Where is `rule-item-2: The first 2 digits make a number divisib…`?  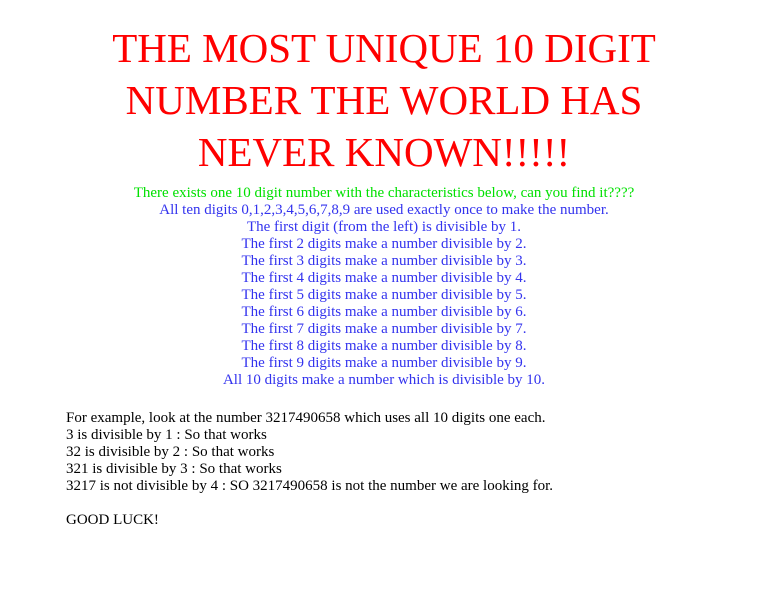 rule-item-2: The first 2 digits make a number divisib… is located at coordinates (384, 244).